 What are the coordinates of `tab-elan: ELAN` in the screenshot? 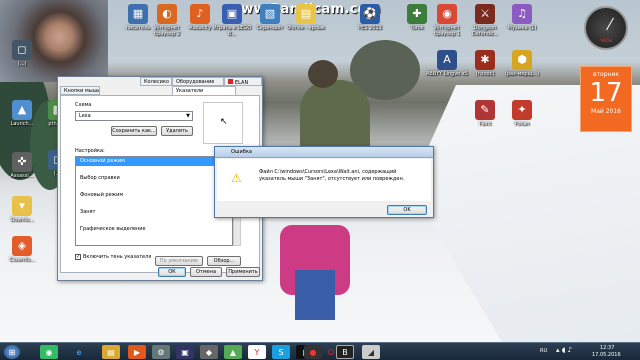 It's located at (243, 81).